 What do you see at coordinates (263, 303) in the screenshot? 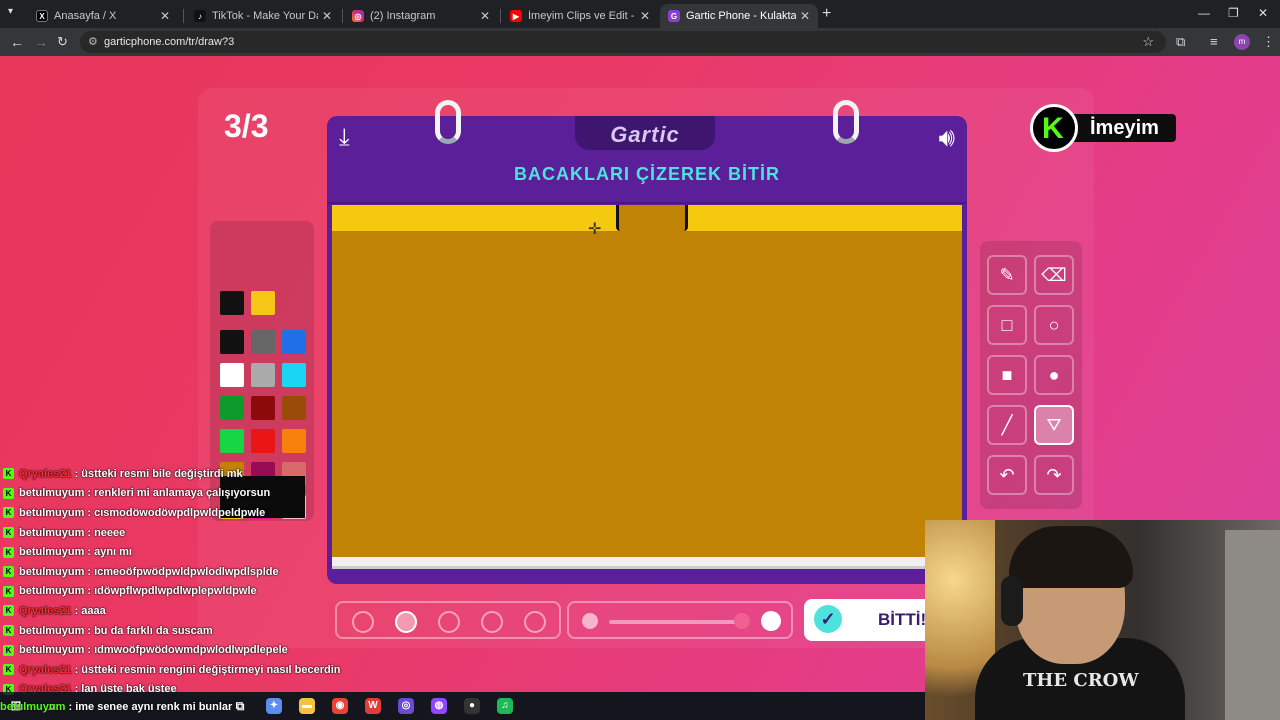
I see `secondary-color-swatch` at bounding box center [263, 303].